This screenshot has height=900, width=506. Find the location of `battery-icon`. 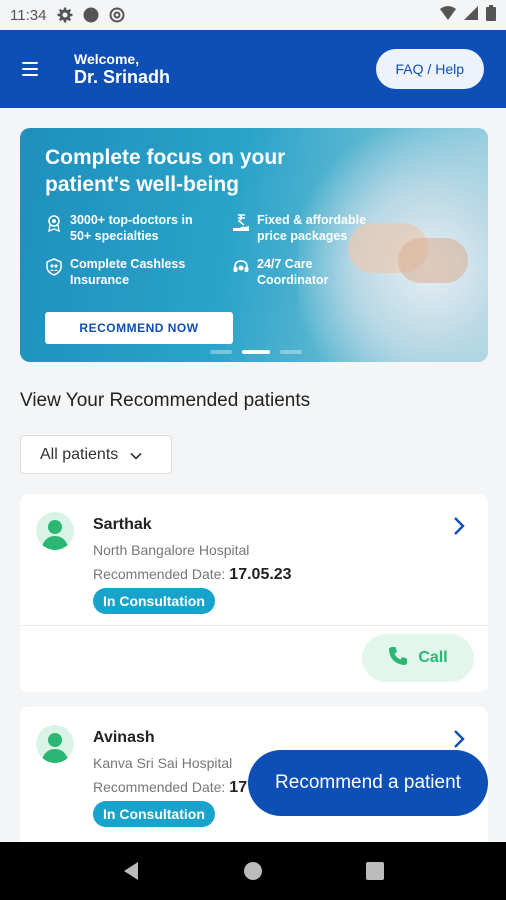

battery-icon is located at coordinates (491, 15).